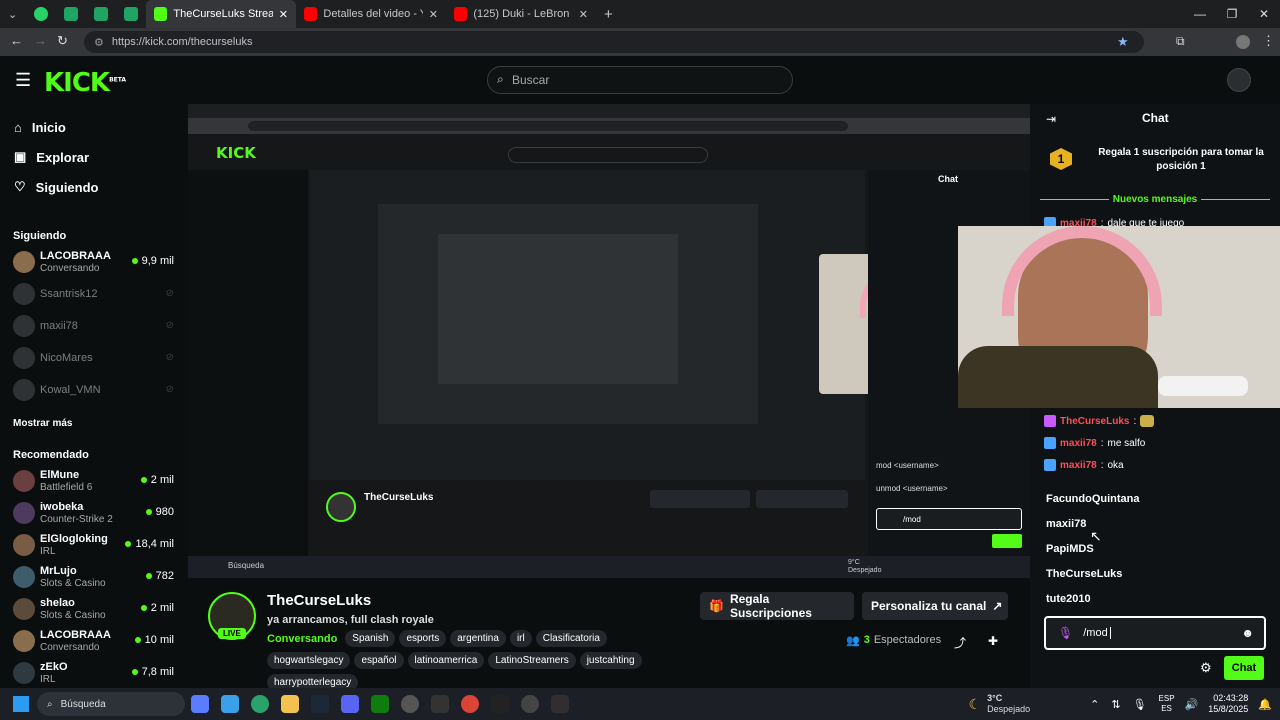 The image size is (1280, 720). I want to click on tag: español, so click(379, 660).